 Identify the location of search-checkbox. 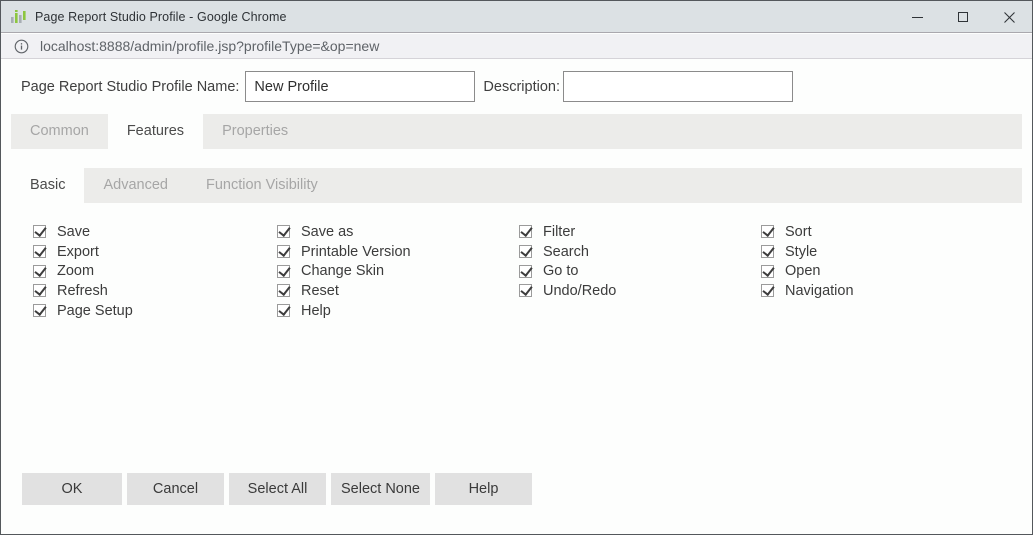
(525, 252).